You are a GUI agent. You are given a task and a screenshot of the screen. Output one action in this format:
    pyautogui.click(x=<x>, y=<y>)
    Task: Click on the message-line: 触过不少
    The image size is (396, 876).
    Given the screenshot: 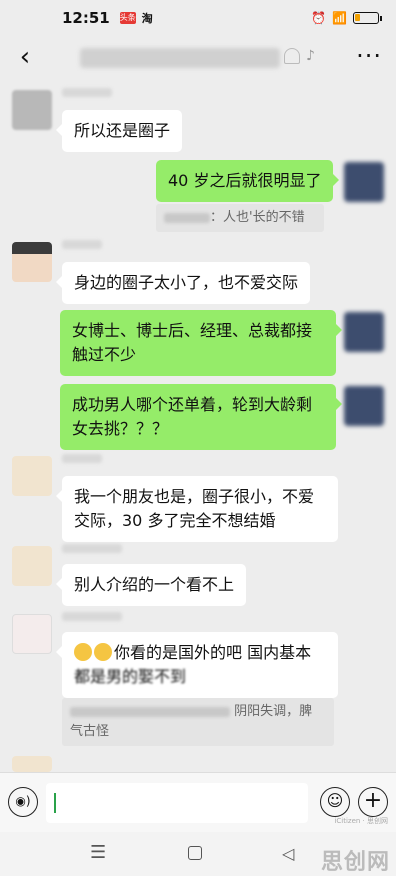 What is the action you would take?
    pyautogui.click(x=104, y=354)
    